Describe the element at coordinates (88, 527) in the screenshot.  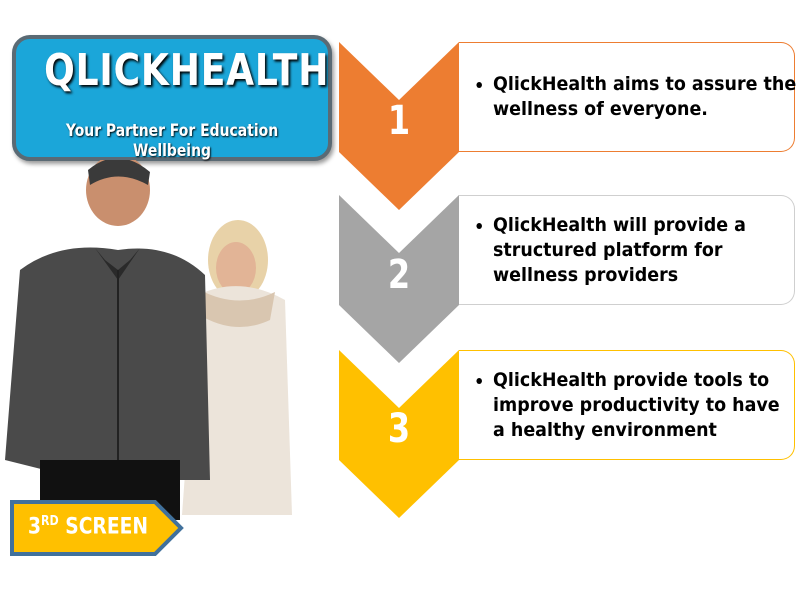
I see `screen-badge-label: 3RD SCREEN` at that location.